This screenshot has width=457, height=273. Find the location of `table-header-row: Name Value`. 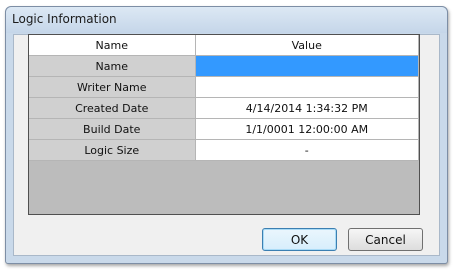

table-header-row: Name Value is located at coordinates (224, 45).